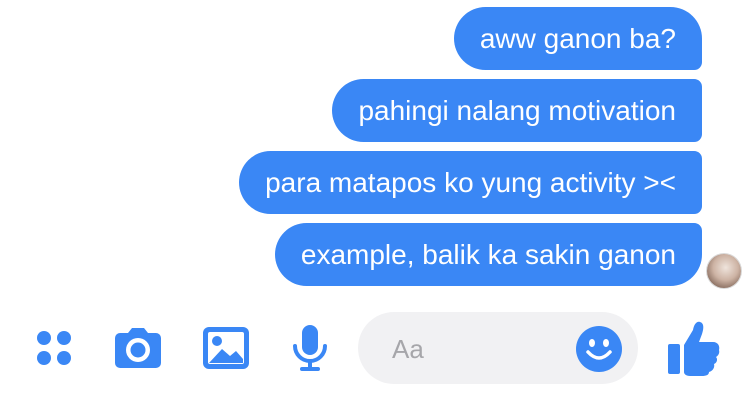 This screenshot has height=399, width=750. I want to click on camera-button, so click(138, 348).